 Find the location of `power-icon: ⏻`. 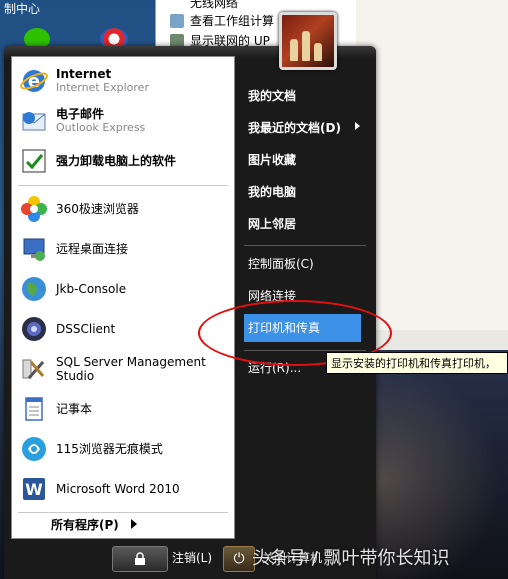

power-icon: ⏻ is located at coordinates (239, 559).